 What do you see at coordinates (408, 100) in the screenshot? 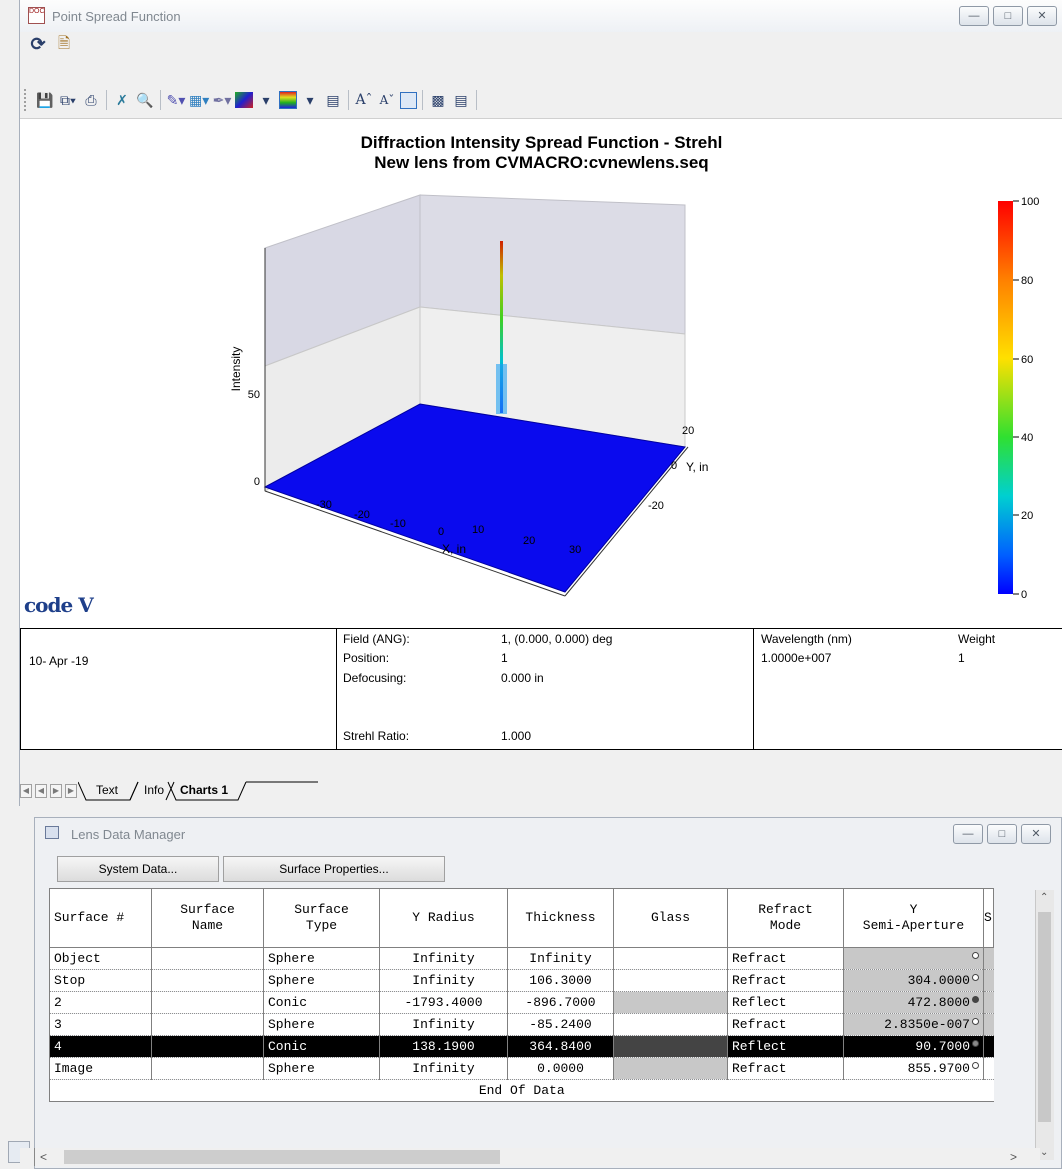
I see `frame-icon` at bounding box center [408, 100].